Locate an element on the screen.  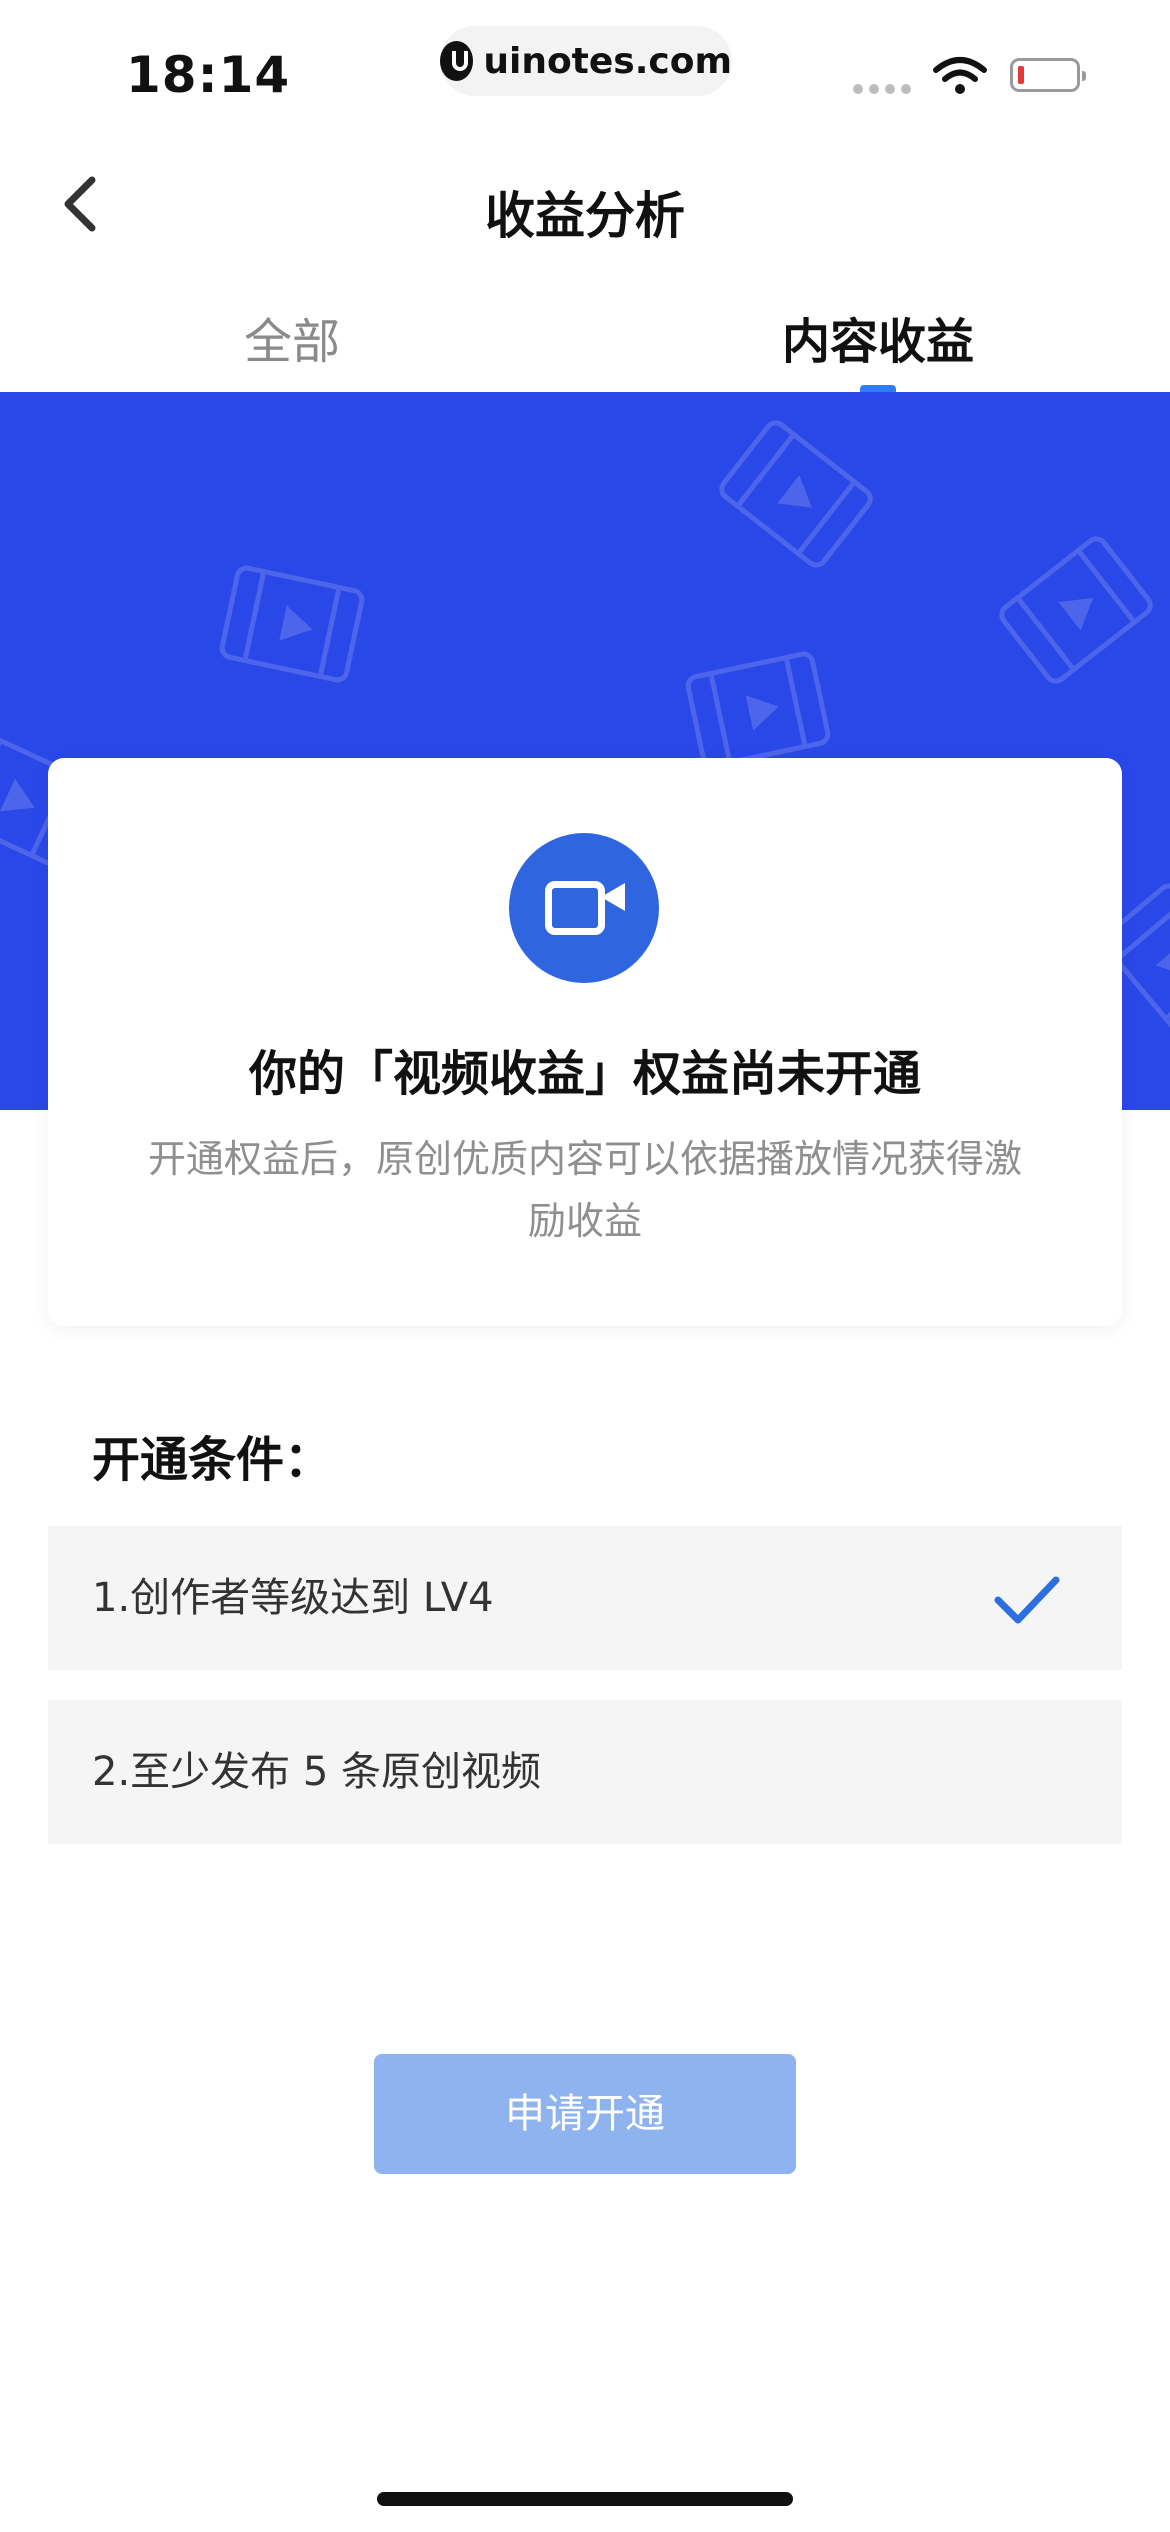
video-camera-icon is located at coordinates (584, 908).